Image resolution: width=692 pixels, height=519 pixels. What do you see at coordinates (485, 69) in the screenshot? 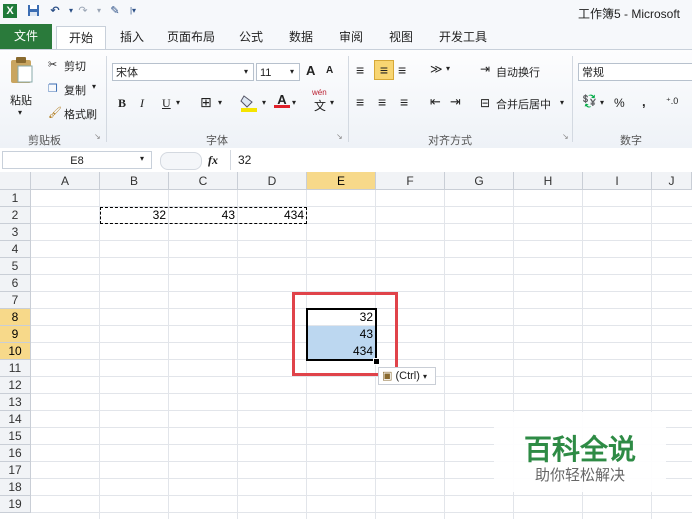
I see `wrap-text-icon: ⇥` at bounding box center [485, 69].